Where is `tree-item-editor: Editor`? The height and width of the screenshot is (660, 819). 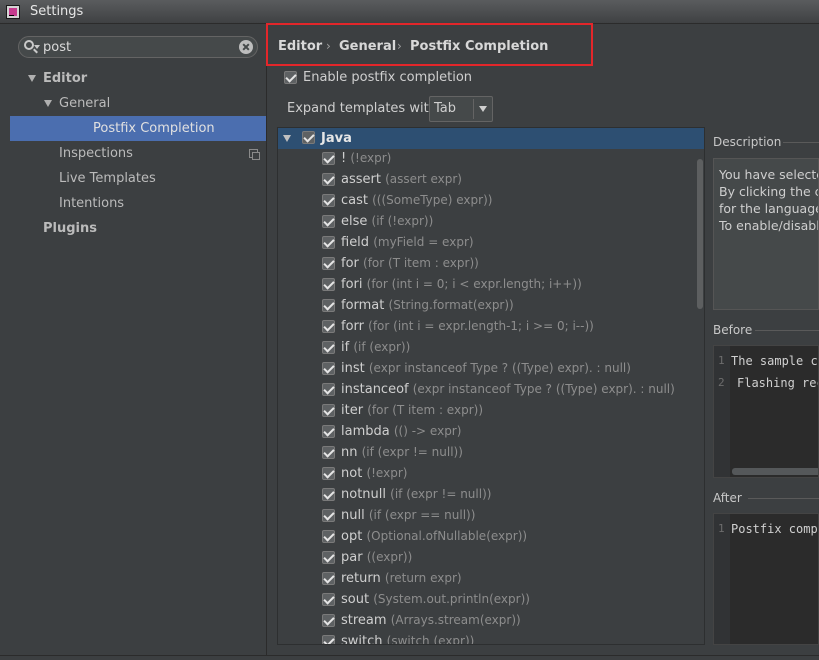 tree-item-editor: Editor is located at coordinates (138, 78).